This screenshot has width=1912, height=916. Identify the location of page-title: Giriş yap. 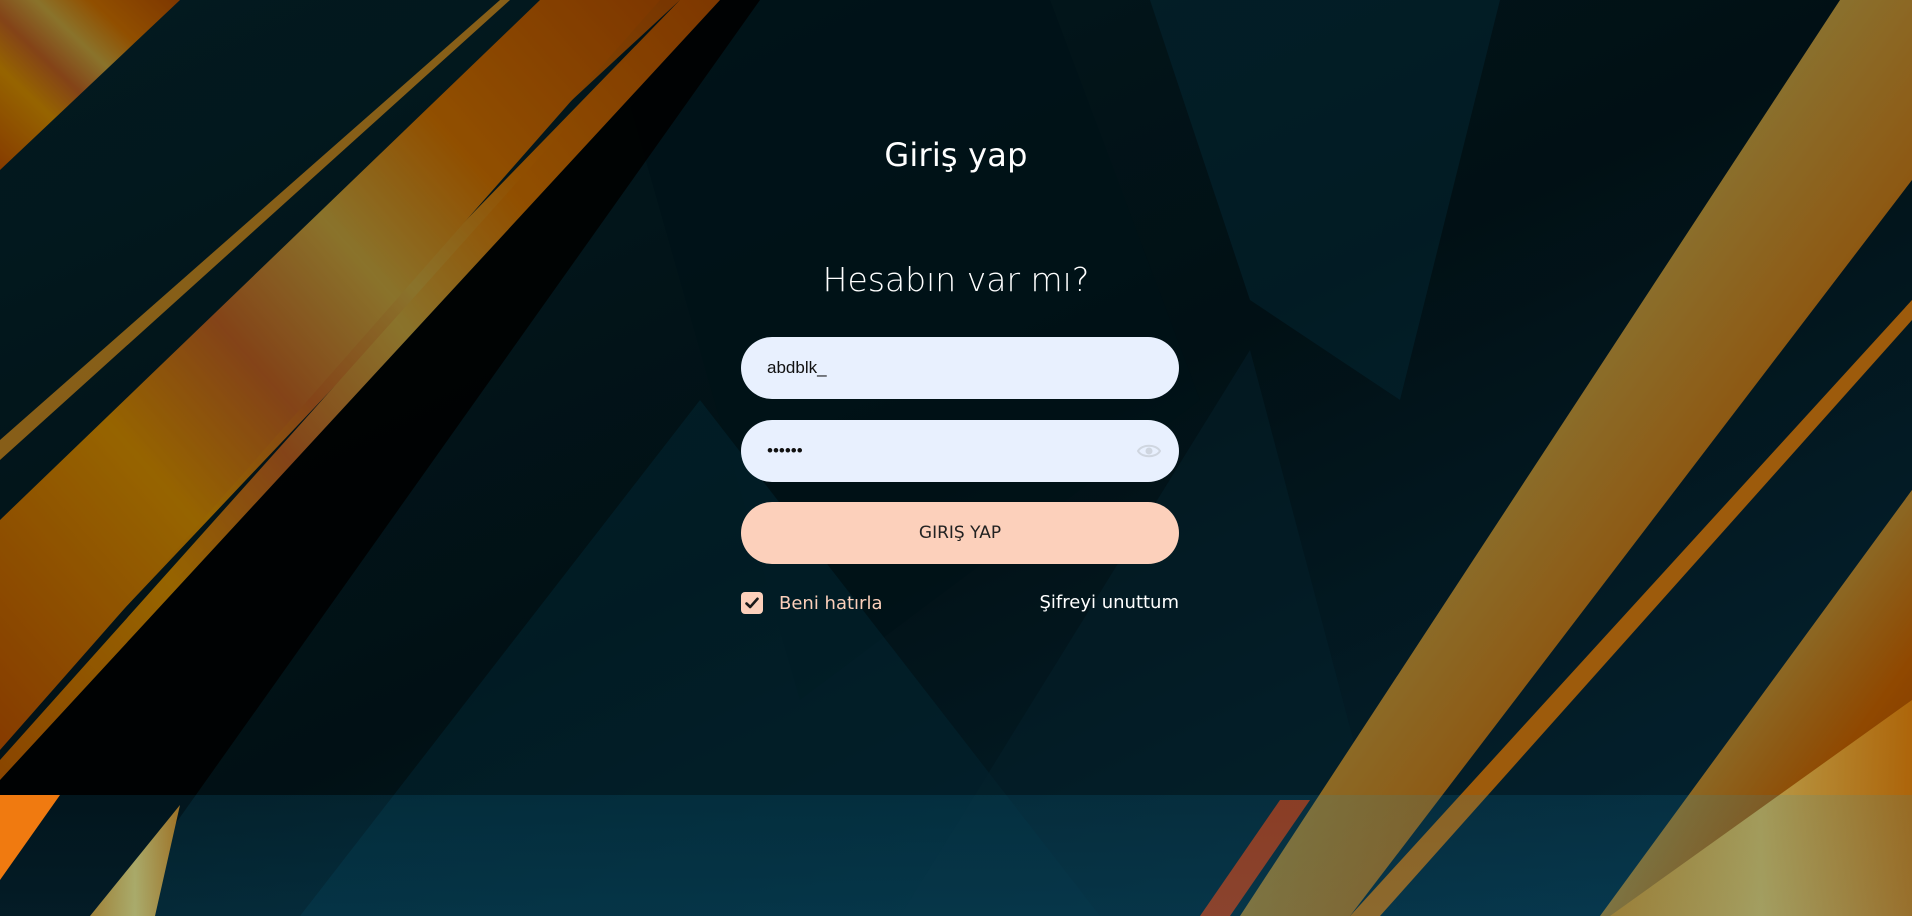
(956, 155).